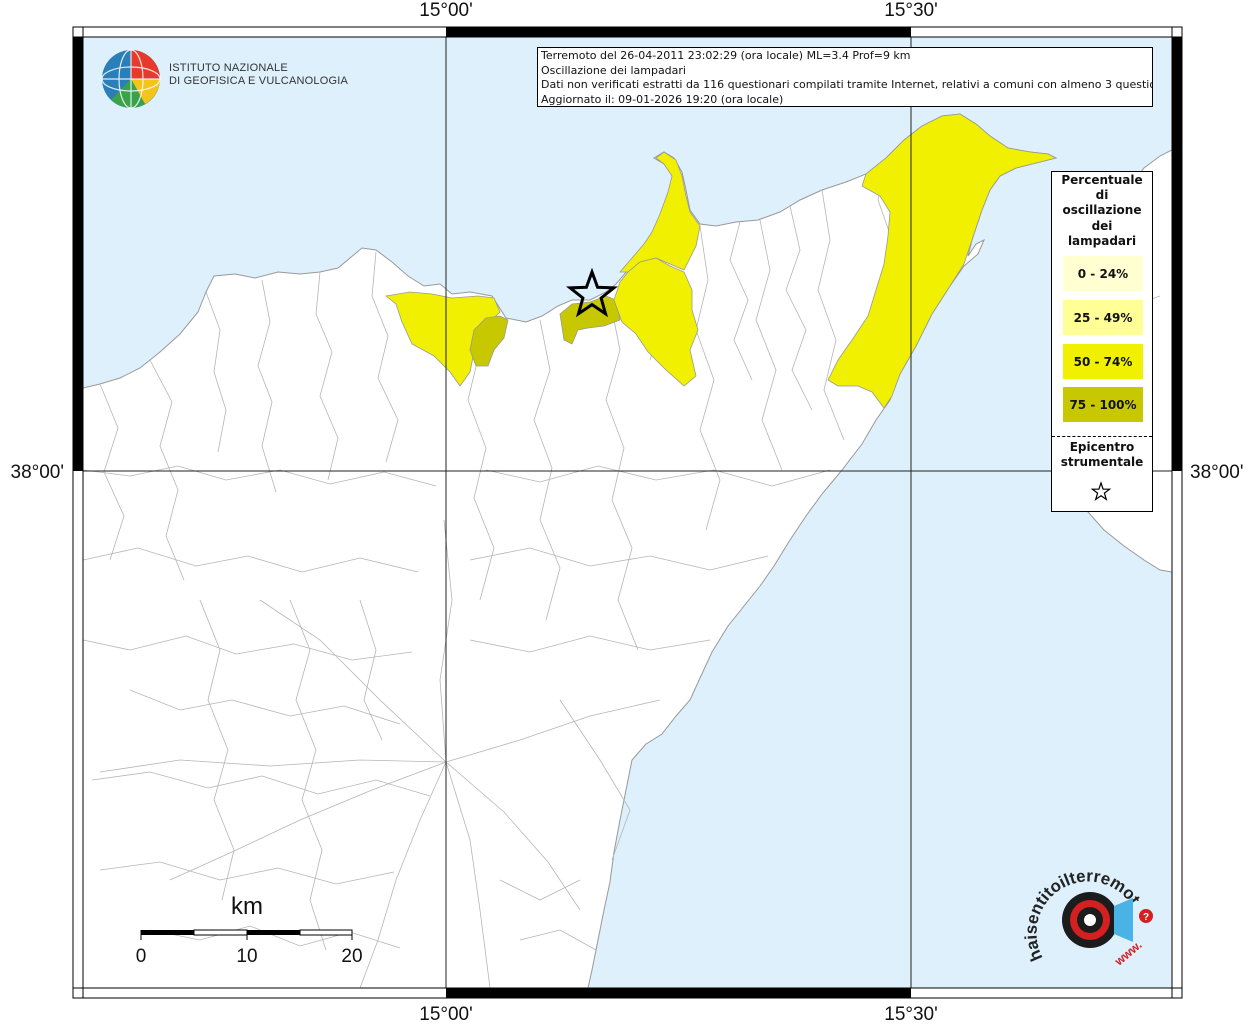 This screenshot has height=1024, width=1255. Describe the element at coordinates (1102, 180) in the screenshot. I see `legend-title-line: Percentuale` at that location.